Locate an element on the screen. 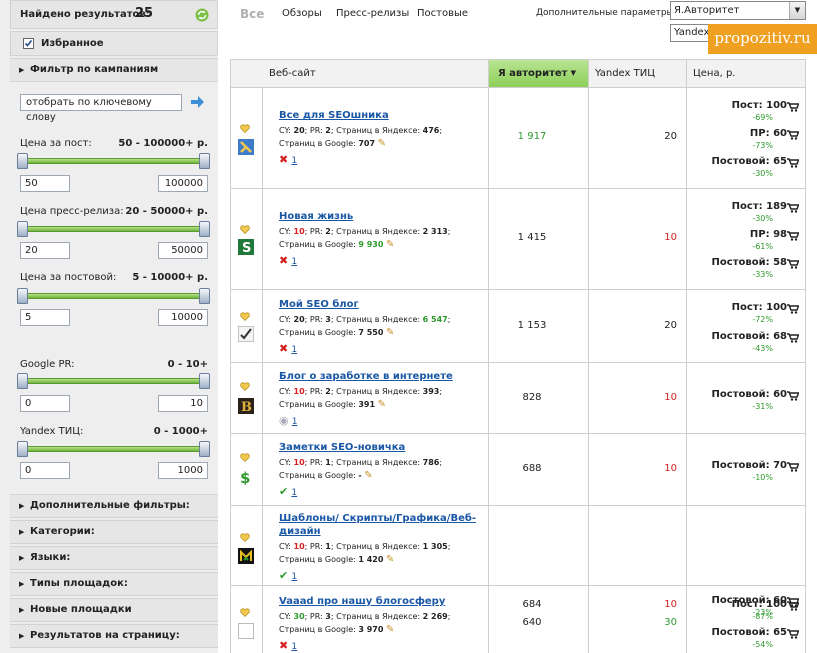  min-value-input: 50 is located at coordinates (45, 183).